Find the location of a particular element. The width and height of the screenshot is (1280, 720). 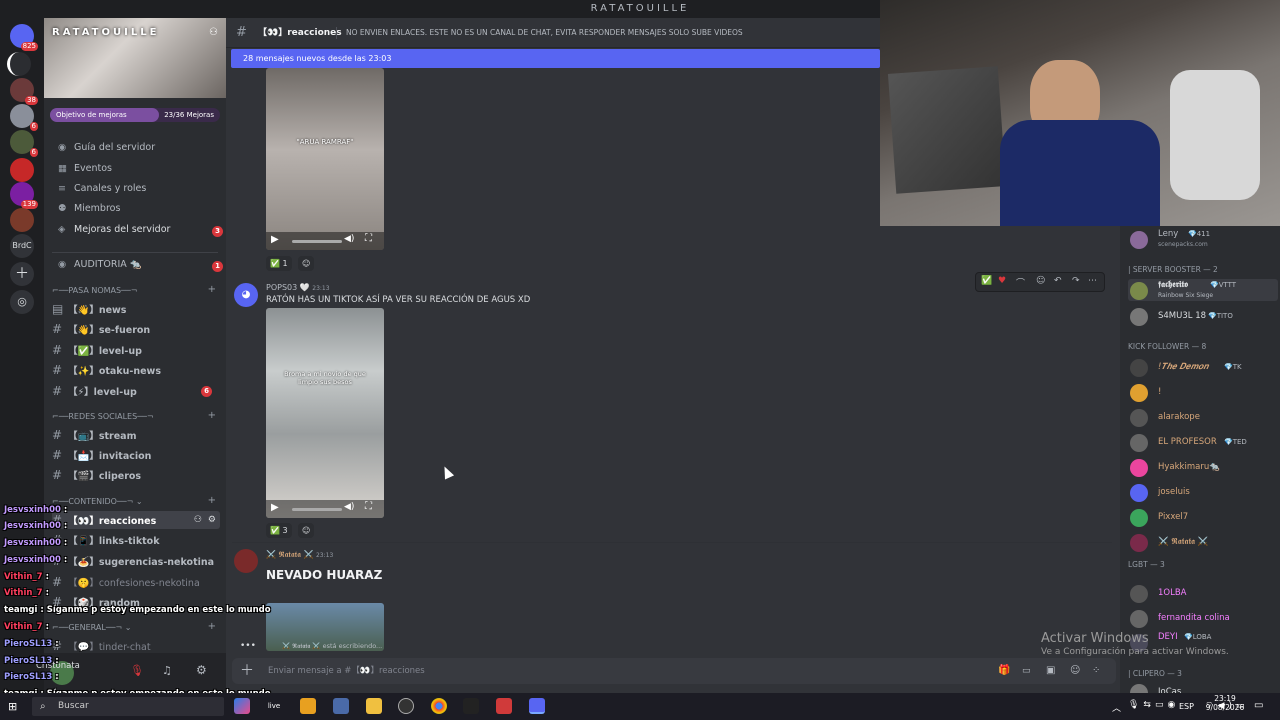

discord-icon is located at coordinates (537, 706).